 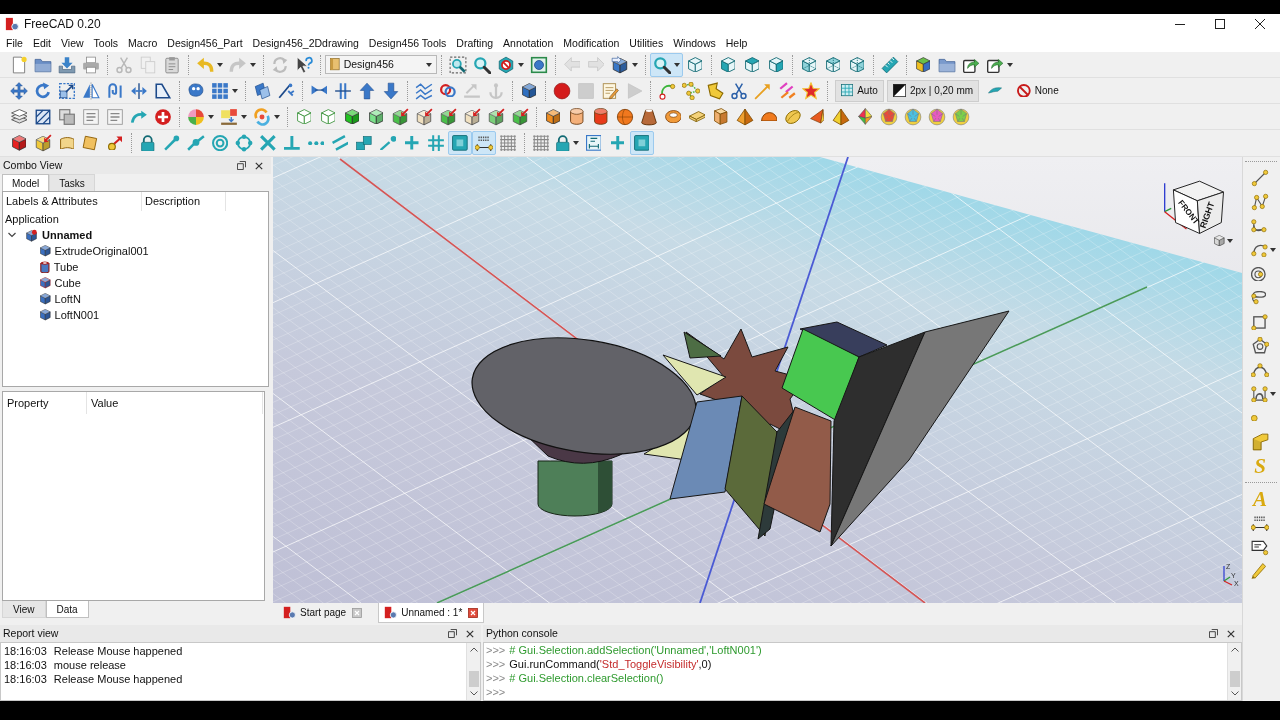 I want to click on tree-root-label: Application, so click(x=31, y=219).